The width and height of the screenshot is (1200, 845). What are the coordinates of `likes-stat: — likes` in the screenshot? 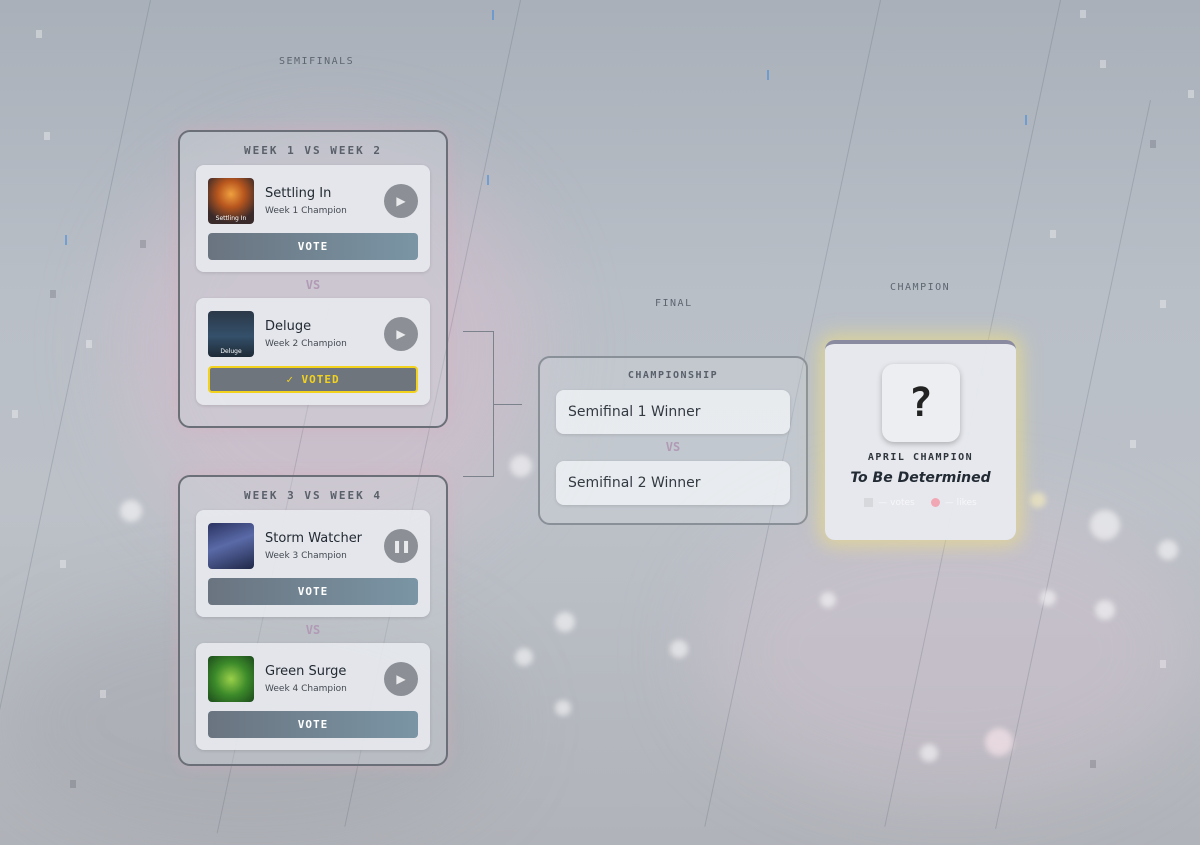 It's located at (953, 503).